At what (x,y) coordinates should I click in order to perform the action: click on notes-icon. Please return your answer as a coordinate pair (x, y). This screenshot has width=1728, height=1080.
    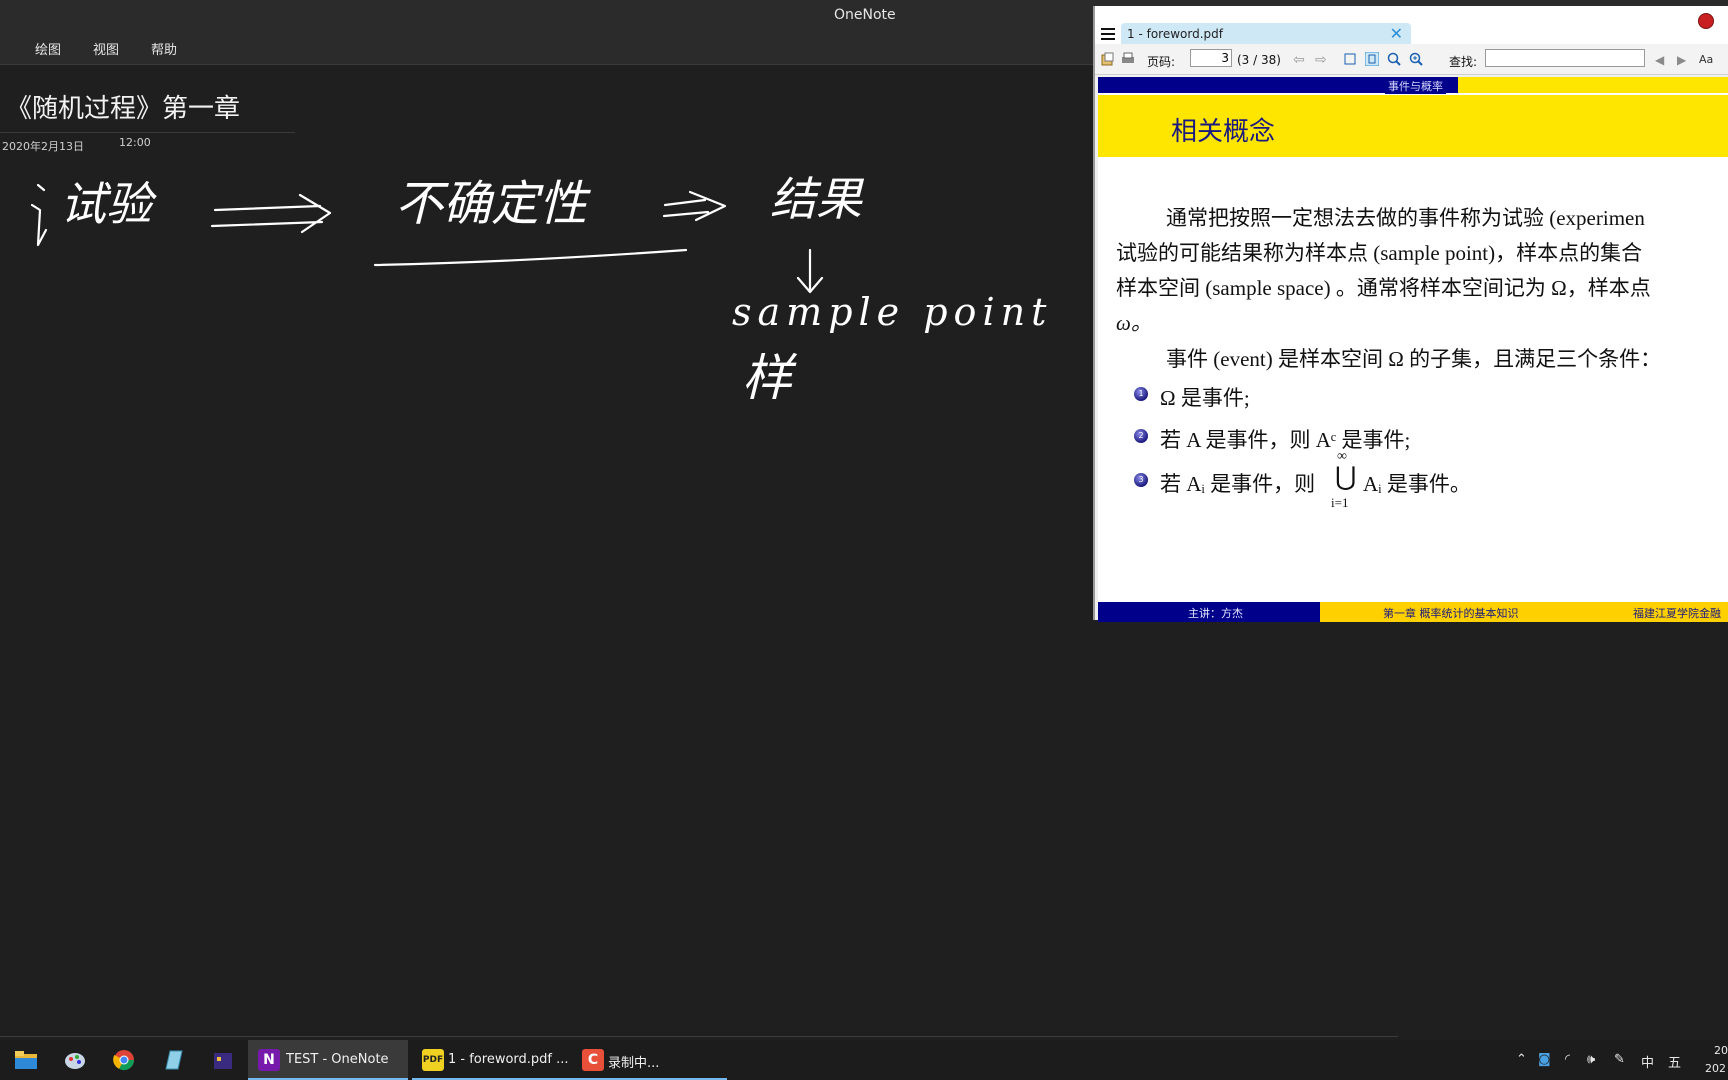
    Looking at the image, I should click on (173, 1060).